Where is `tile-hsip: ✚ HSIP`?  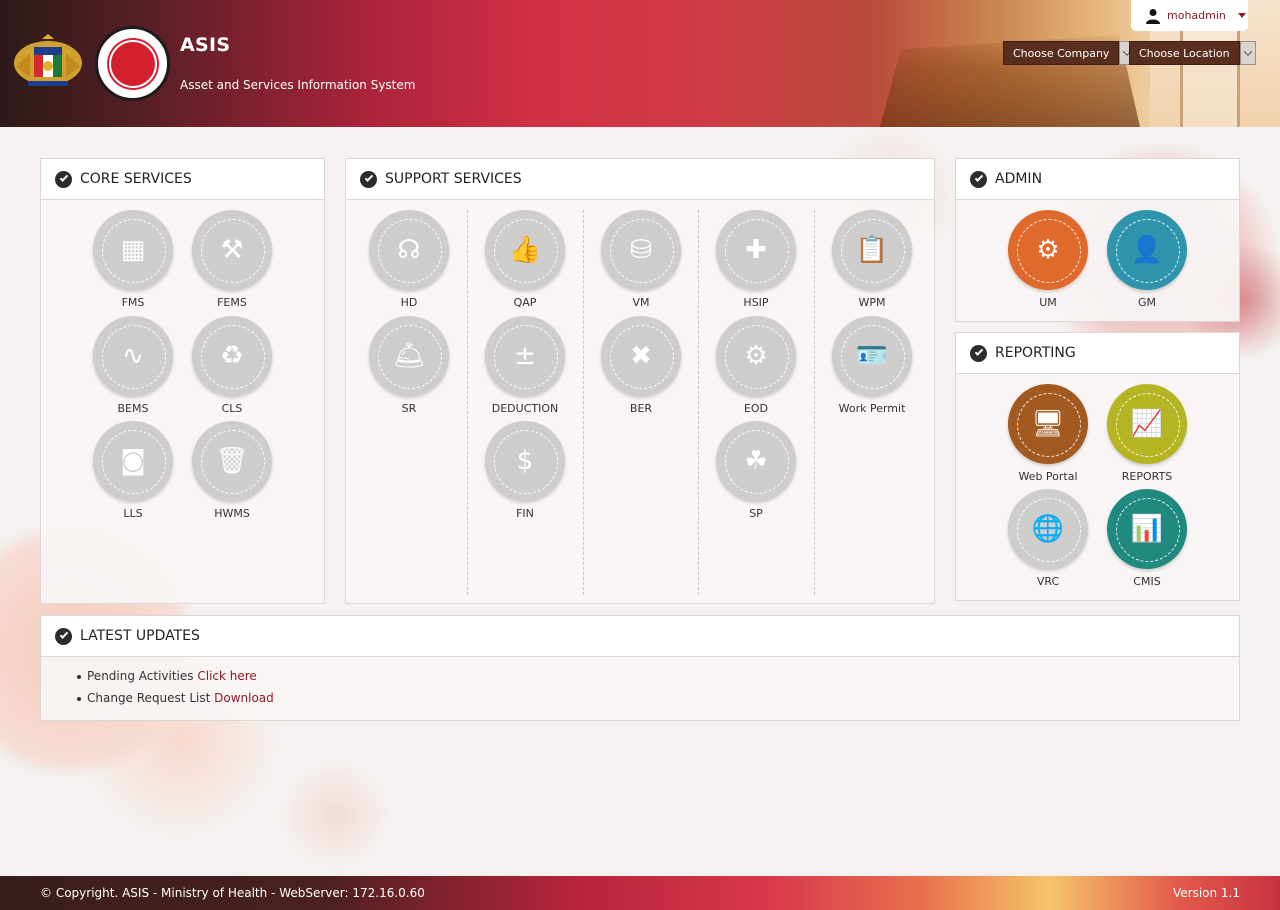
tile-hsip: ✚ HSIP is located at coordinates (756, 259).